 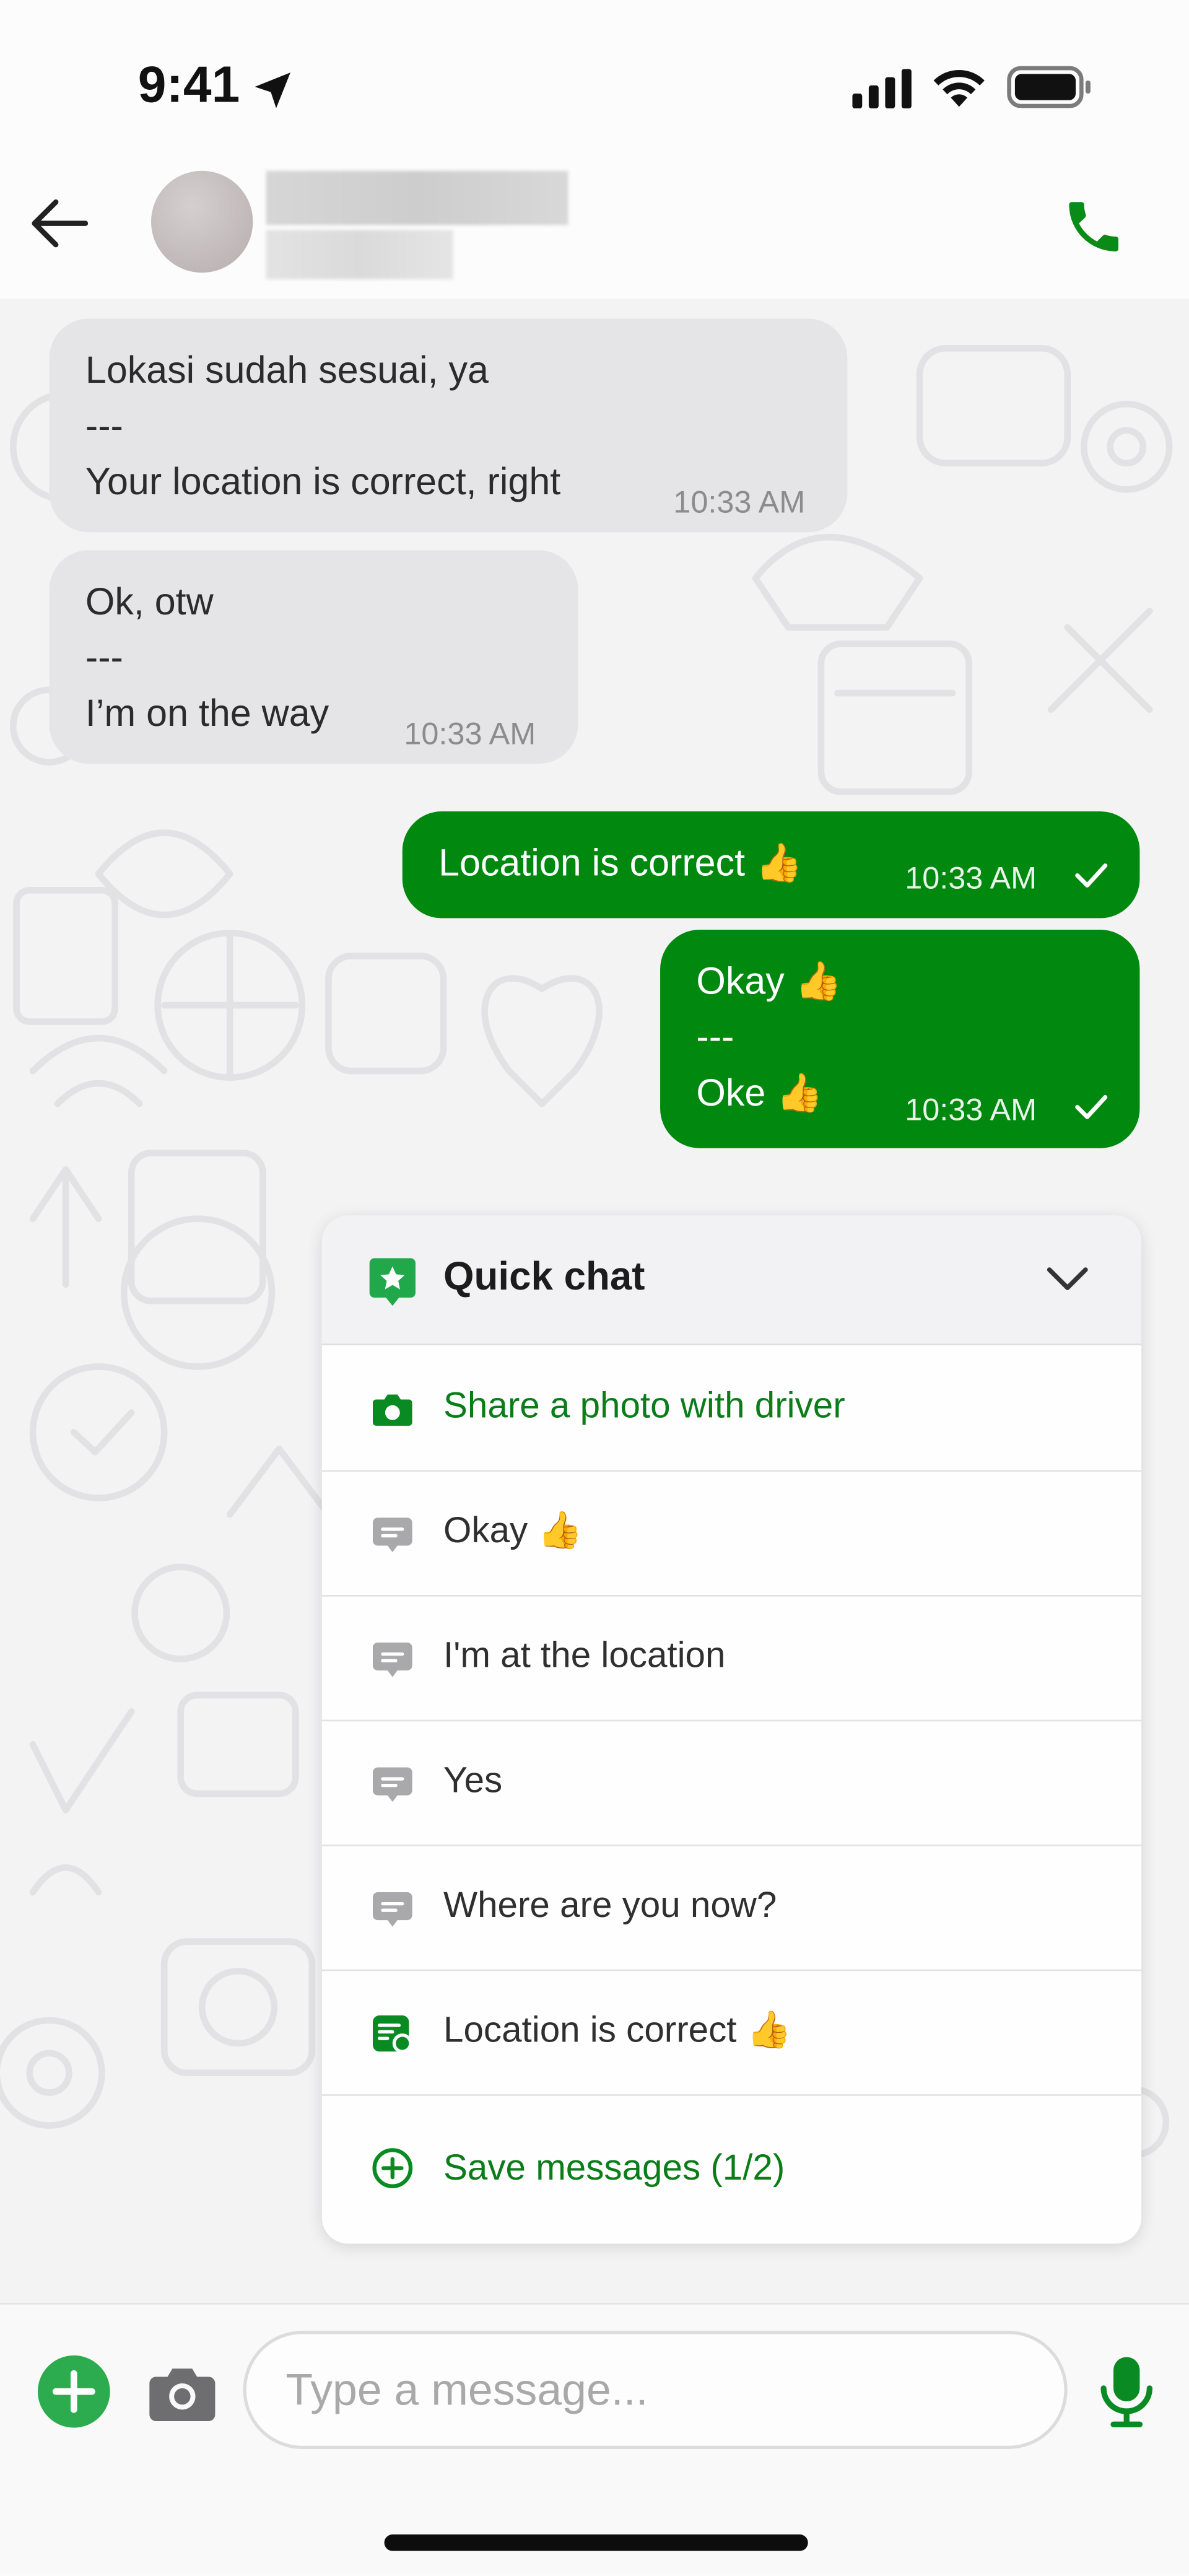 I want to click on contact-name, so click(x=417, y=197).